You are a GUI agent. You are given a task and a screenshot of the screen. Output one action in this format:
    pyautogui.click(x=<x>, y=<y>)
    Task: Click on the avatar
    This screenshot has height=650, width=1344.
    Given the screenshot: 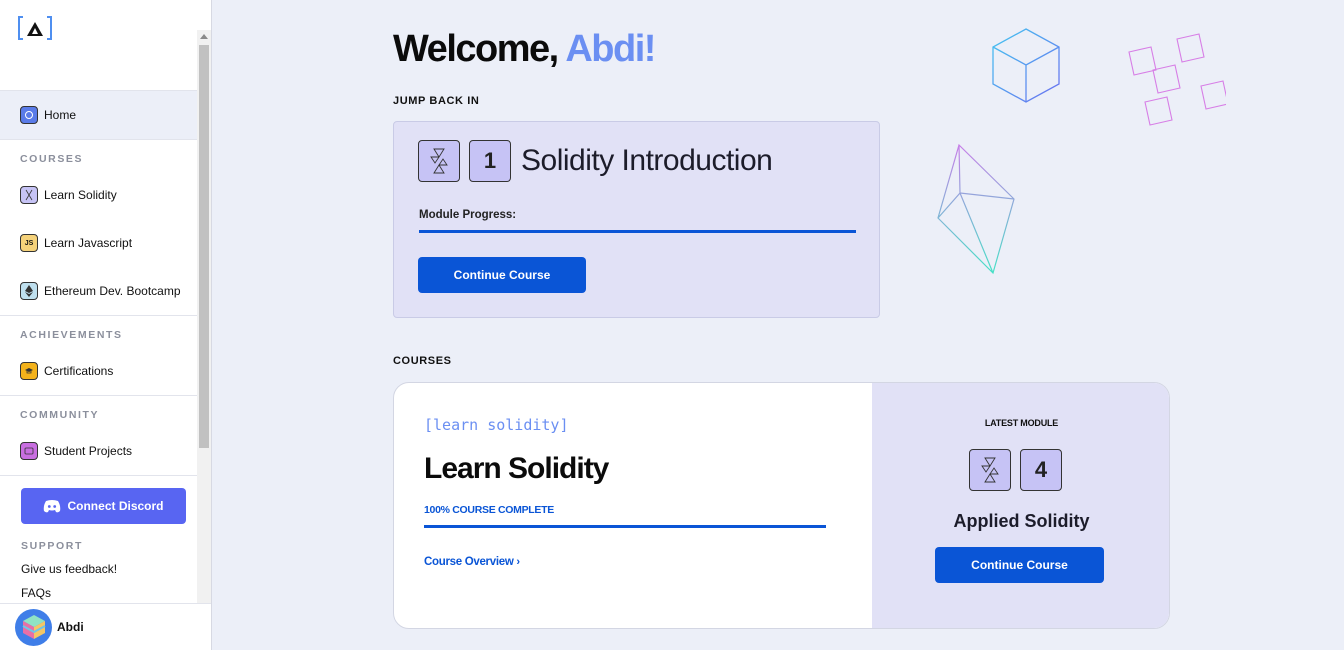 What is the action you would take?
    pyautogui.click(x=33, y=627)
    